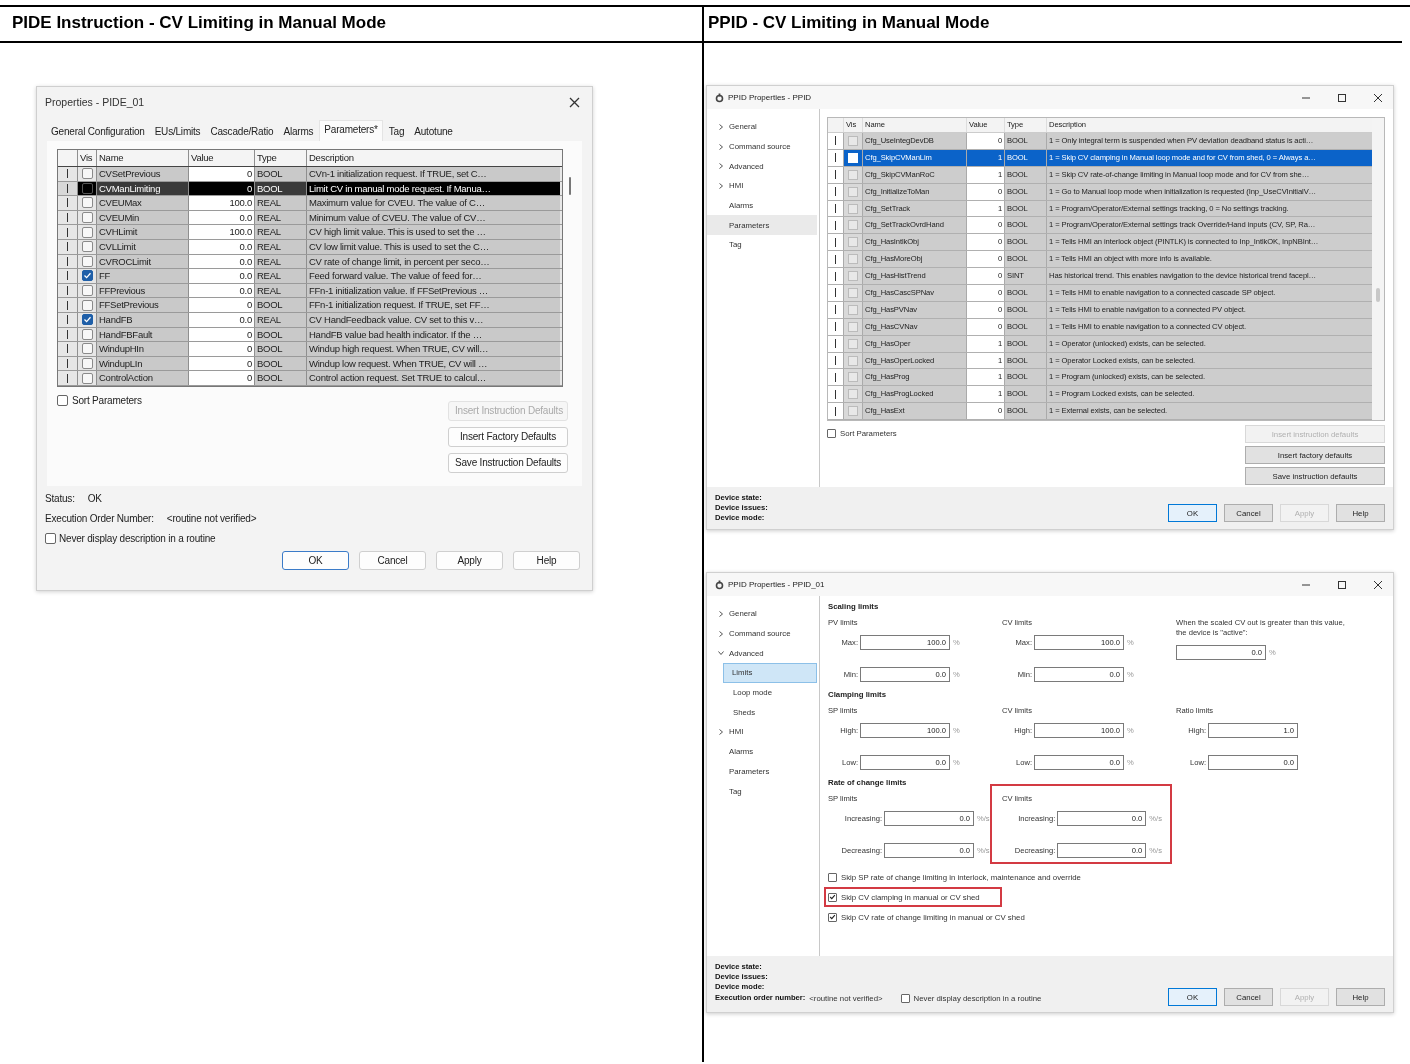 This screenshot has height=1064, width=1410. Describe the element at coordinates (177, 132) in the screenshot. I see `tab: EUs/Limits` at that location.